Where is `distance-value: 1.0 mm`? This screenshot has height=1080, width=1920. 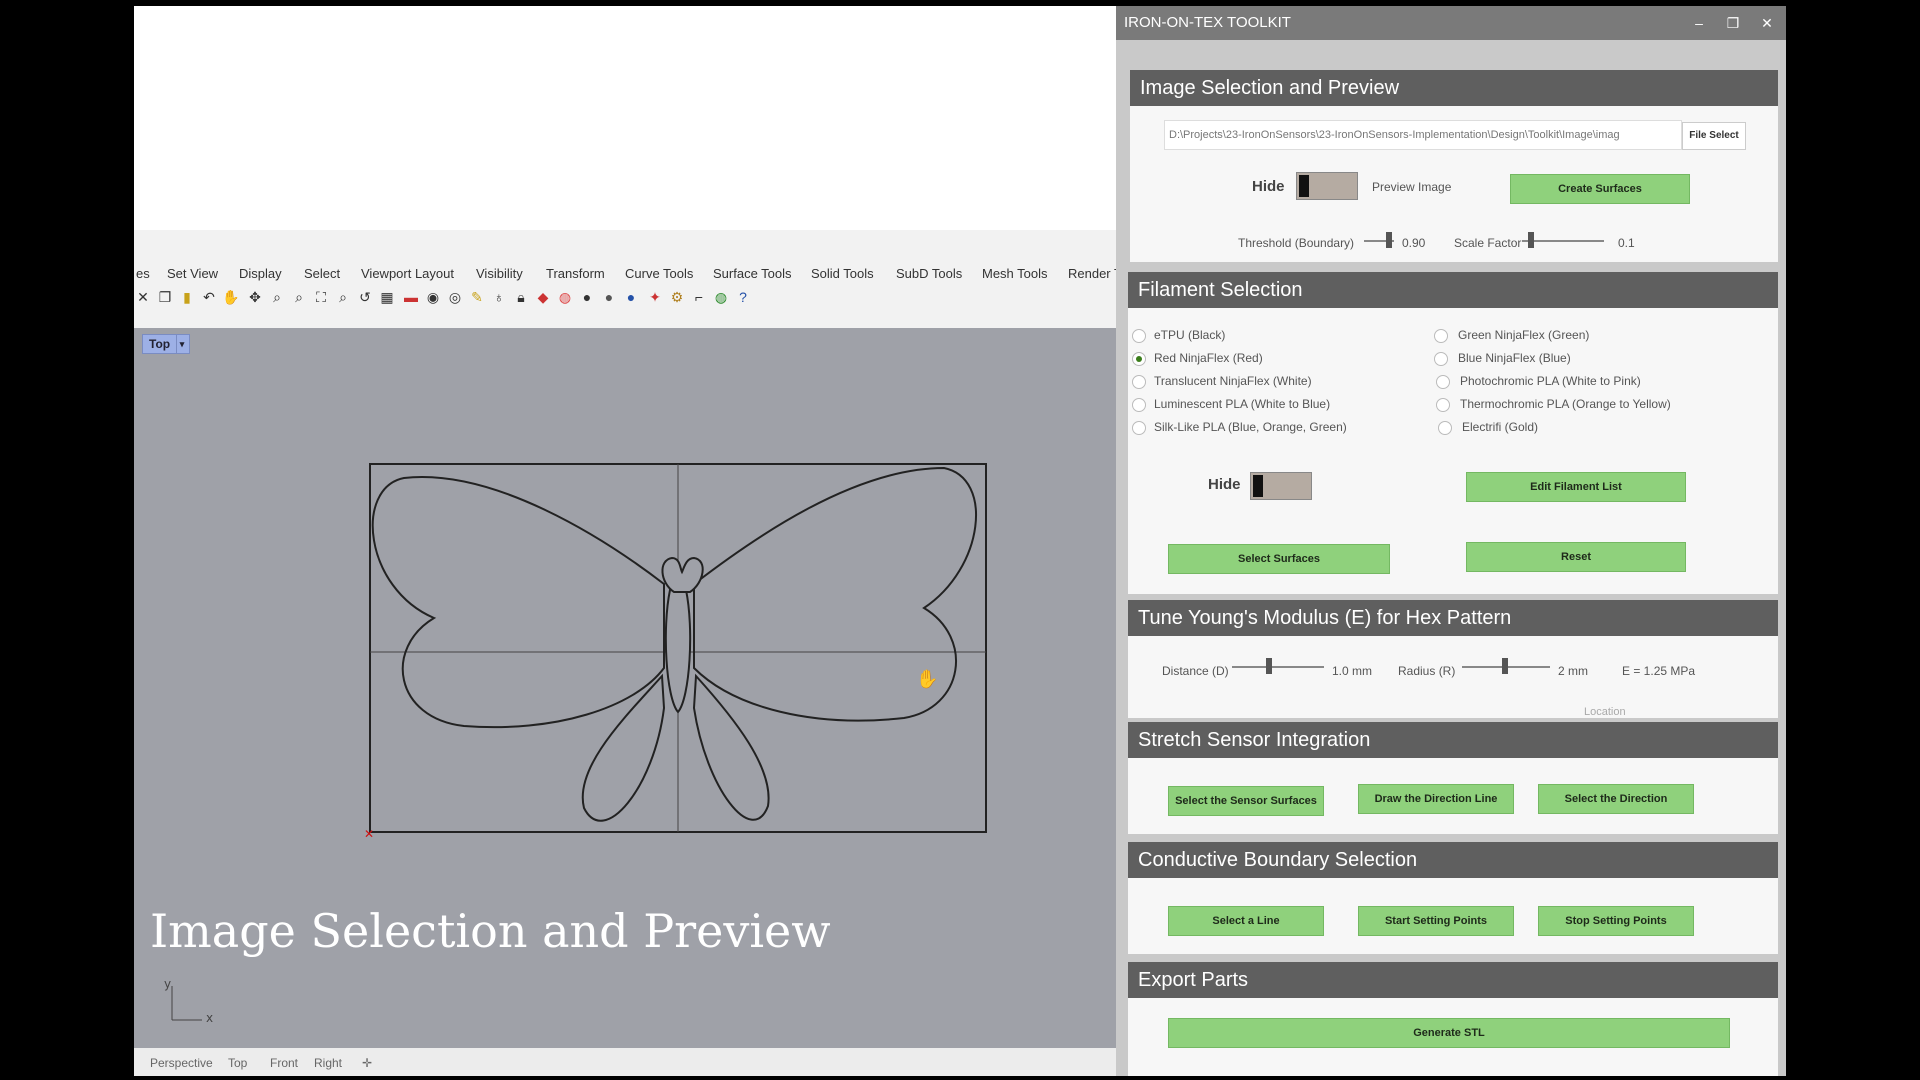
distance-value: 1.0 mm is located at coordinates (1352, 671).